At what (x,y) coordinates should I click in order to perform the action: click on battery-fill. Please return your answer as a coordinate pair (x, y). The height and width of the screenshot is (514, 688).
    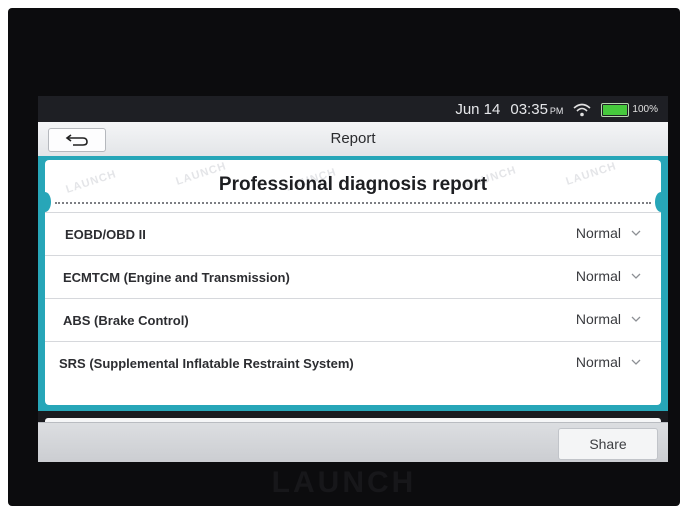
    Looking at the image, I should click on (615, 109).